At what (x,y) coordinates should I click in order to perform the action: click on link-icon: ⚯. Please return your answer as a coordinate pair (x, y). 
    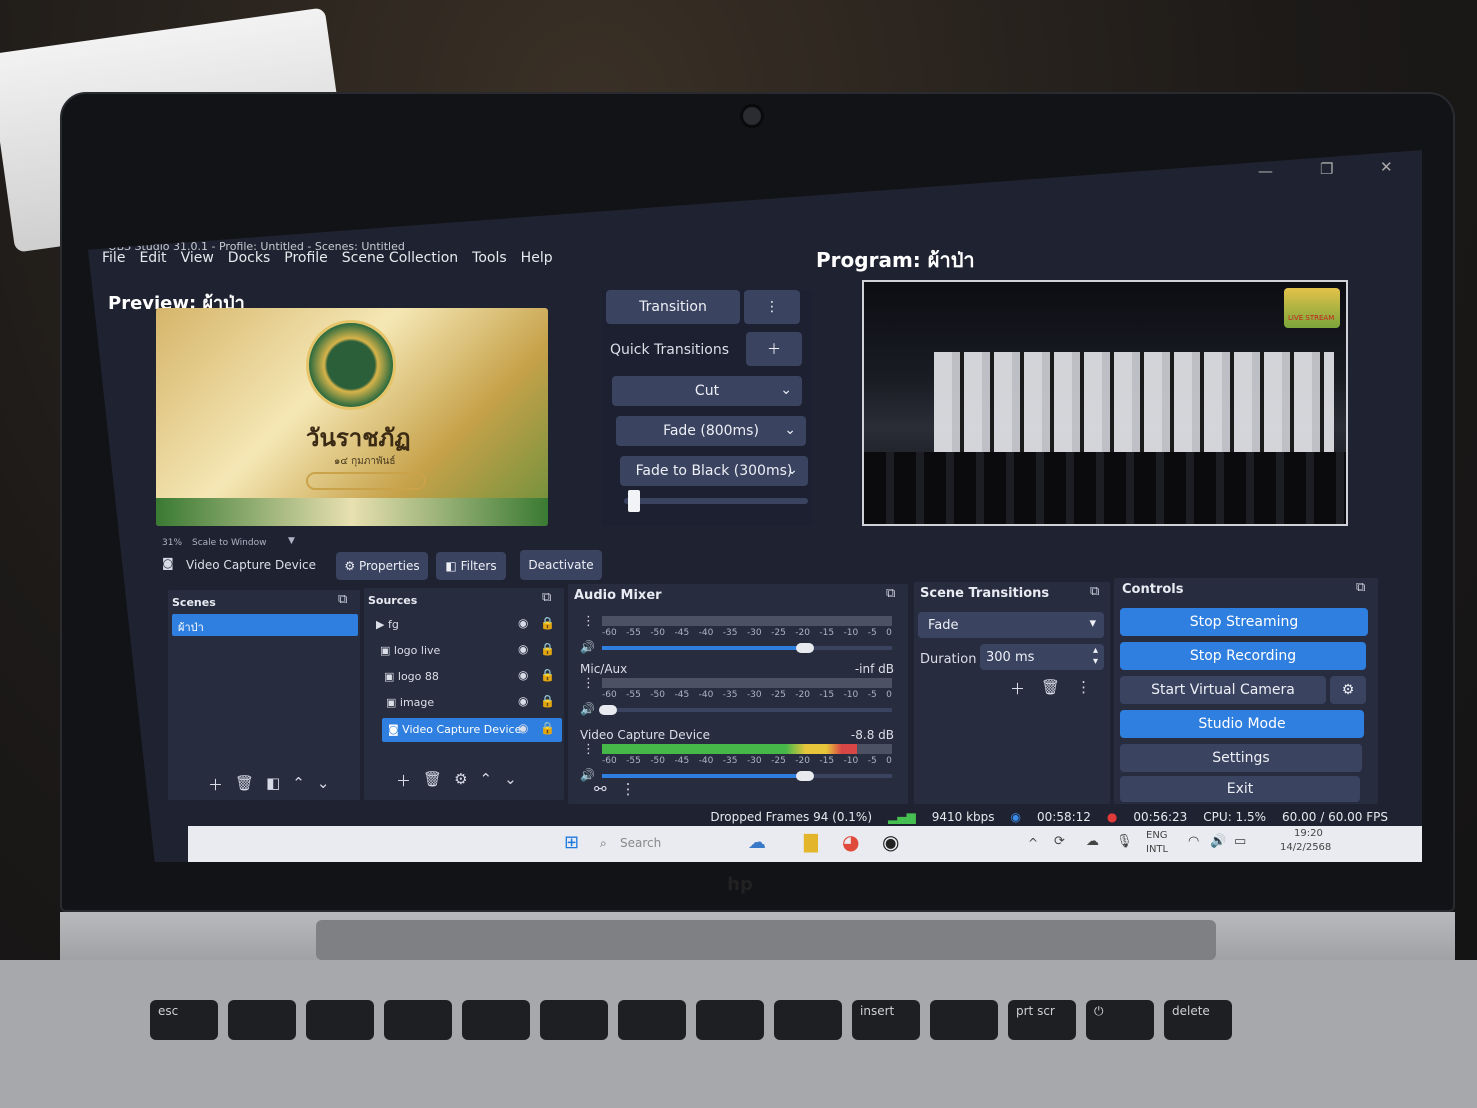
    Looking at the image, I should click on (600, 789).